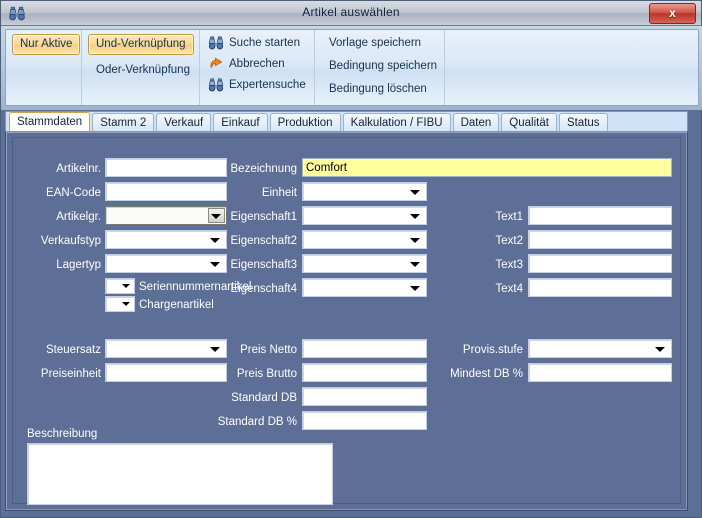  What do you see at coordinates (257, 422) in the screenshot?
I see `label-standard-db-prozent: Standard DB %` at bounding box center [257, 422].